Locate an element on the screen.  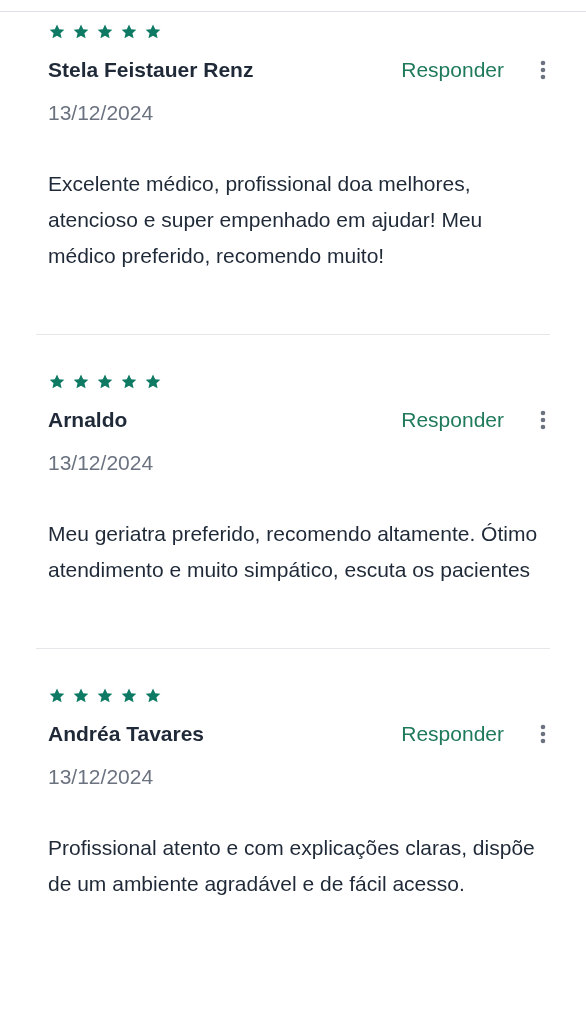
reviewer-name: Arnaldo is located at coordinates (88, 420).